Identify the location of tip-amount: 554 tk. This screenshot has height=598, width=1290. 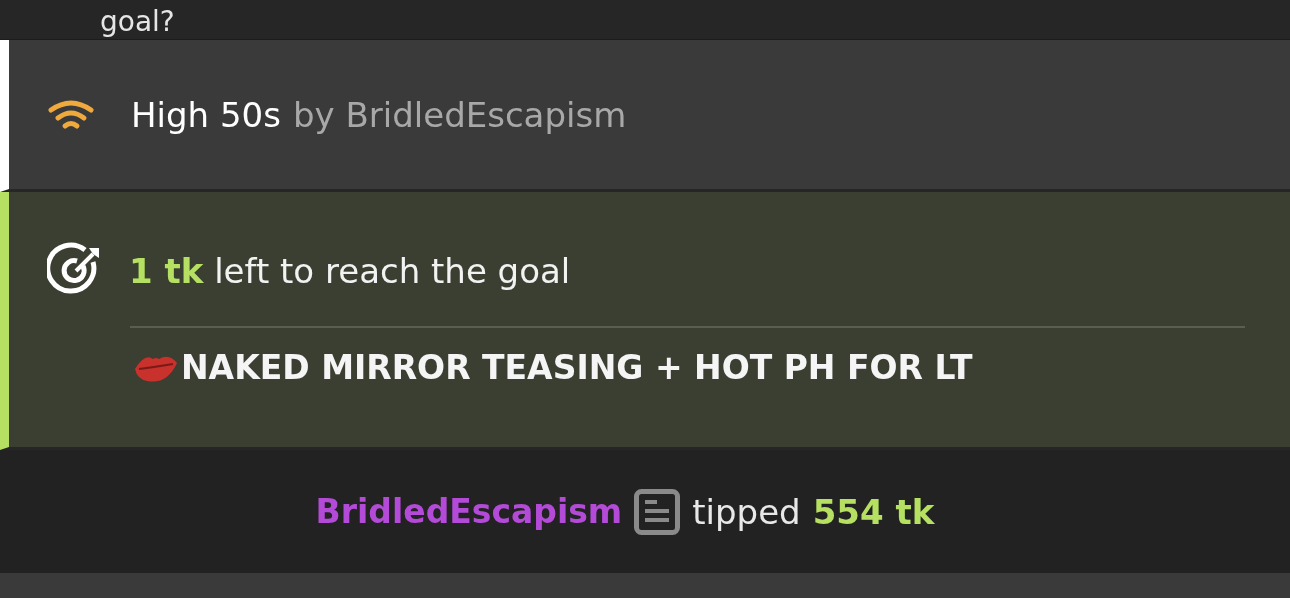
(873, 511).